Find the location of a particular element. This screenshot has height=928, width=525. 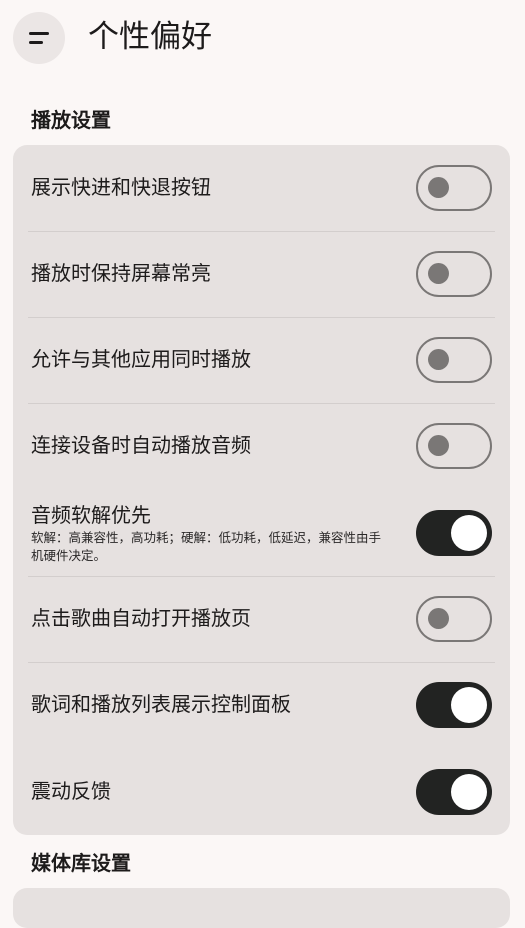

section-title-library: 媒体库设置 is located at coordinates (81, 863).